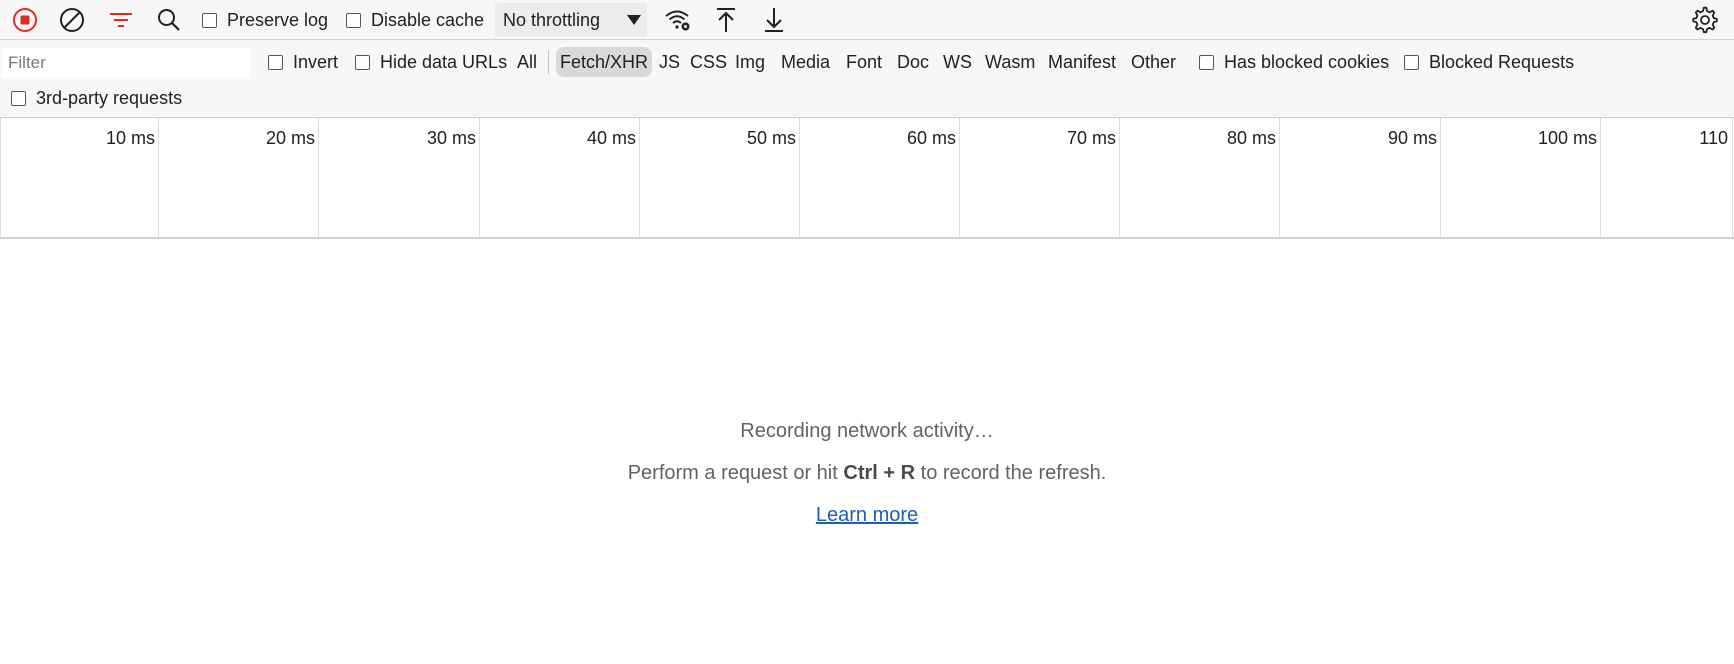  What do you see at coordinates (130, 138) in the screenshot?
I see `timeline-tick-label: 10 ms` at bounding box center [130, 138].